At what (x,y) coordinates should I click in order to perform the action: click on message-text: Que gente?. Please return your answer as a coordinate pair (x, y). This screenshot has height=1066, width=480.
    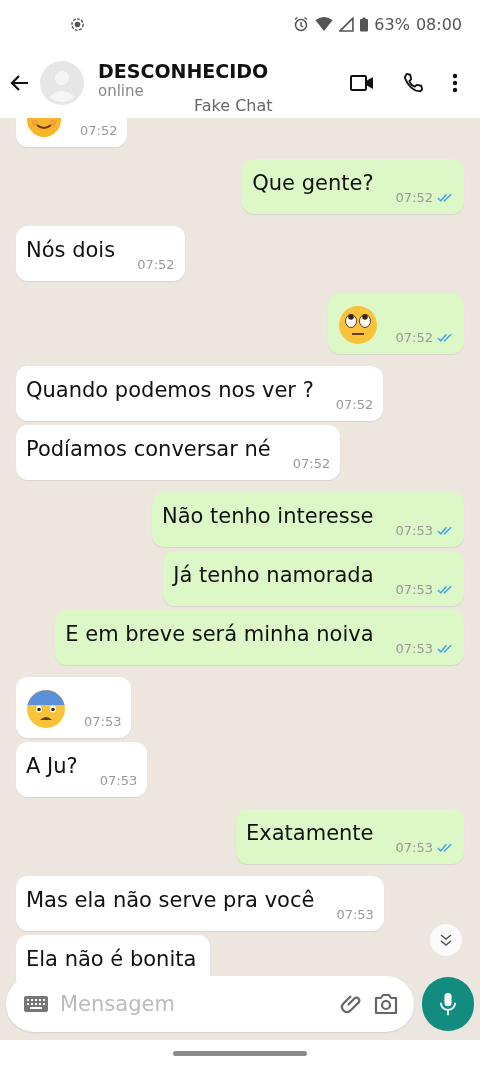
    Looking at the image, I should click on (313, 183).